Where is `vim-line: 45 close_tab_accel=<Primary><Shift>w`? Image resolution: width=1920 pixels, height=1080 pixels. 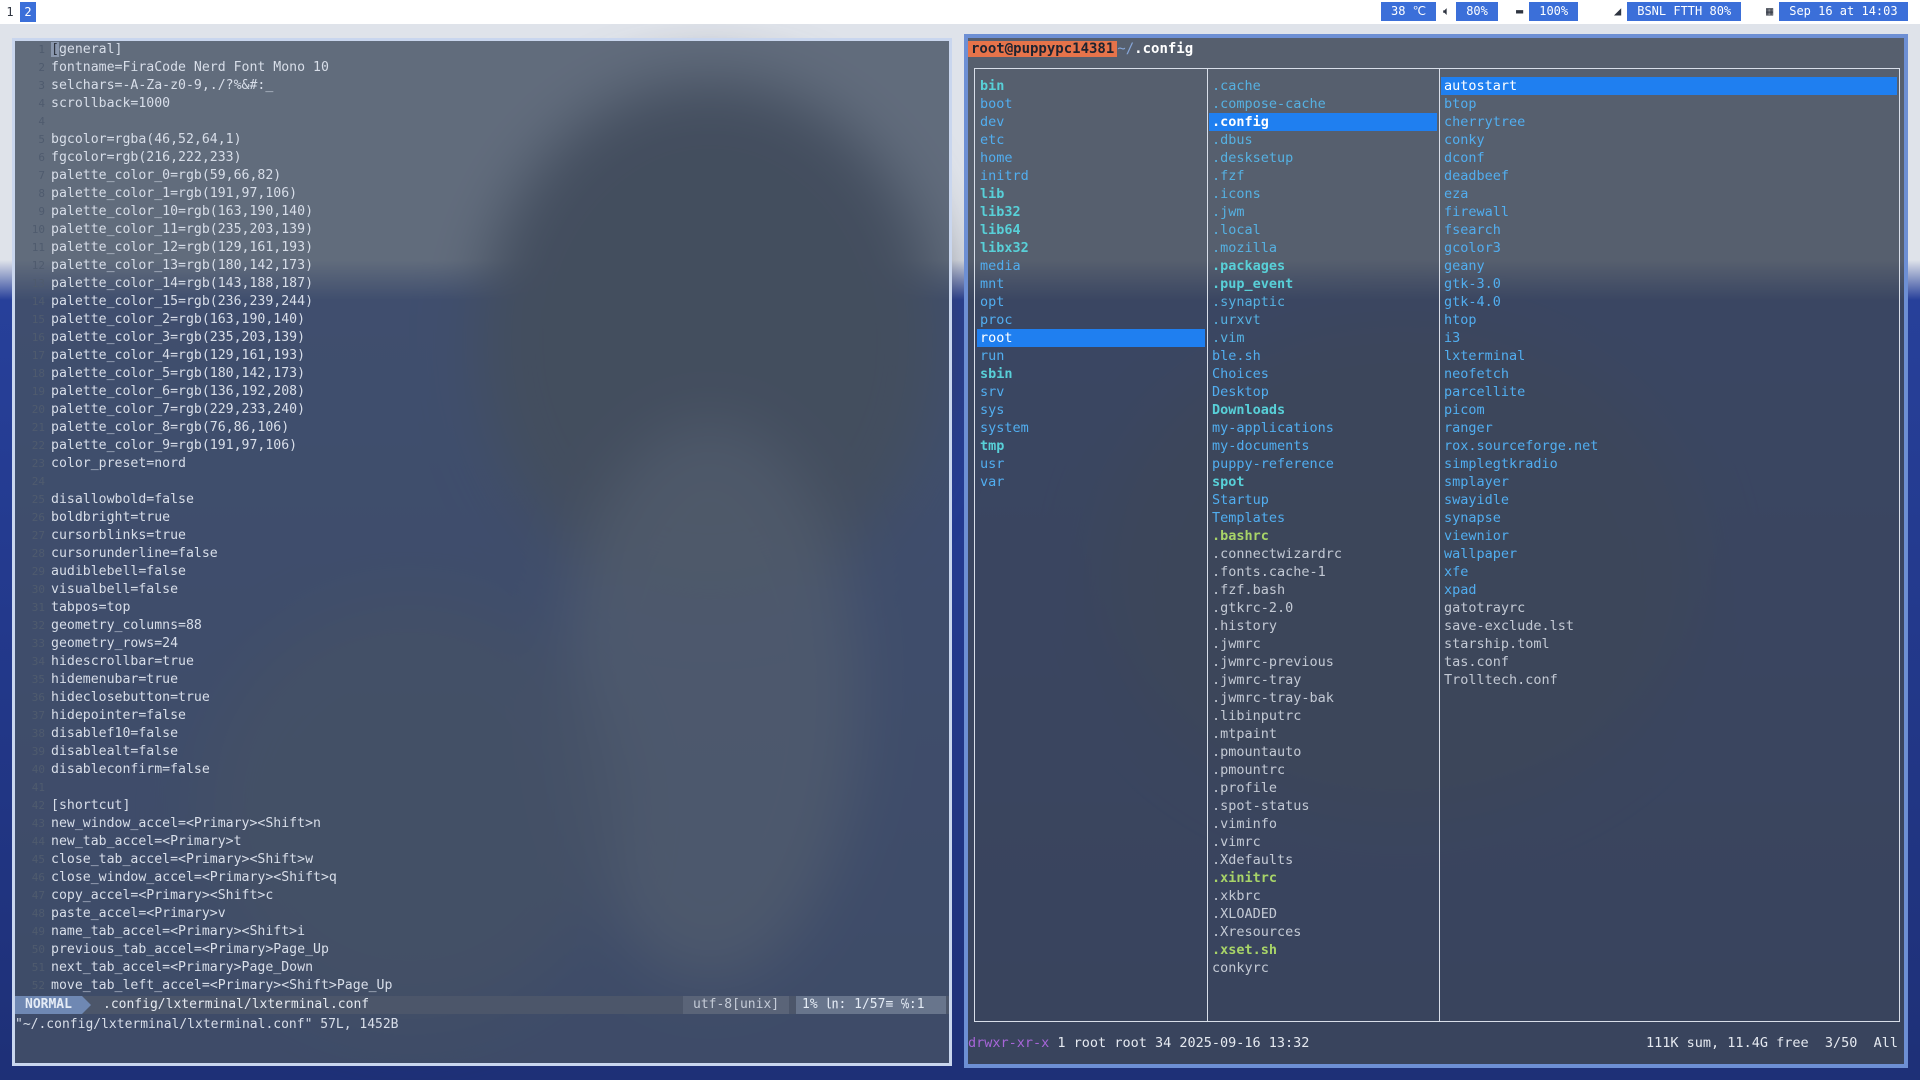 vim-line: 45 close_tab_accel=<Primary><Shift>w is located at coordinates (482, 860).